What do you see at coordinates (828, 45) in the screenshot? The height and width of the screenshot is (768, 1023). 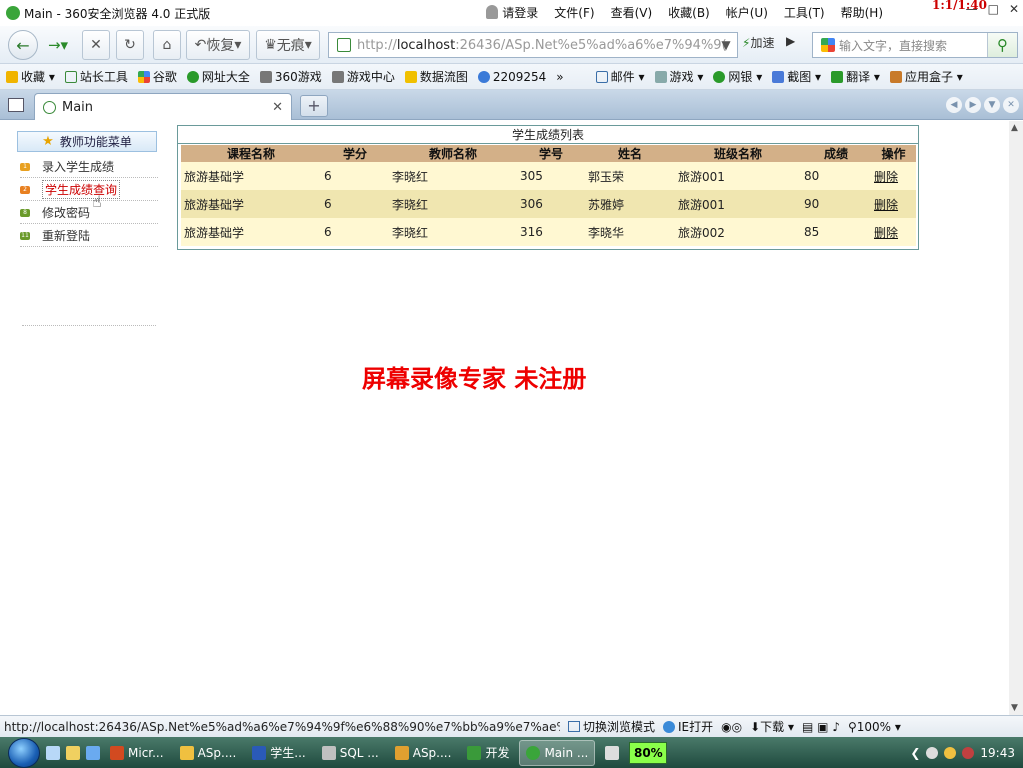 I see `google-icon` at bounding box center [828, 45].